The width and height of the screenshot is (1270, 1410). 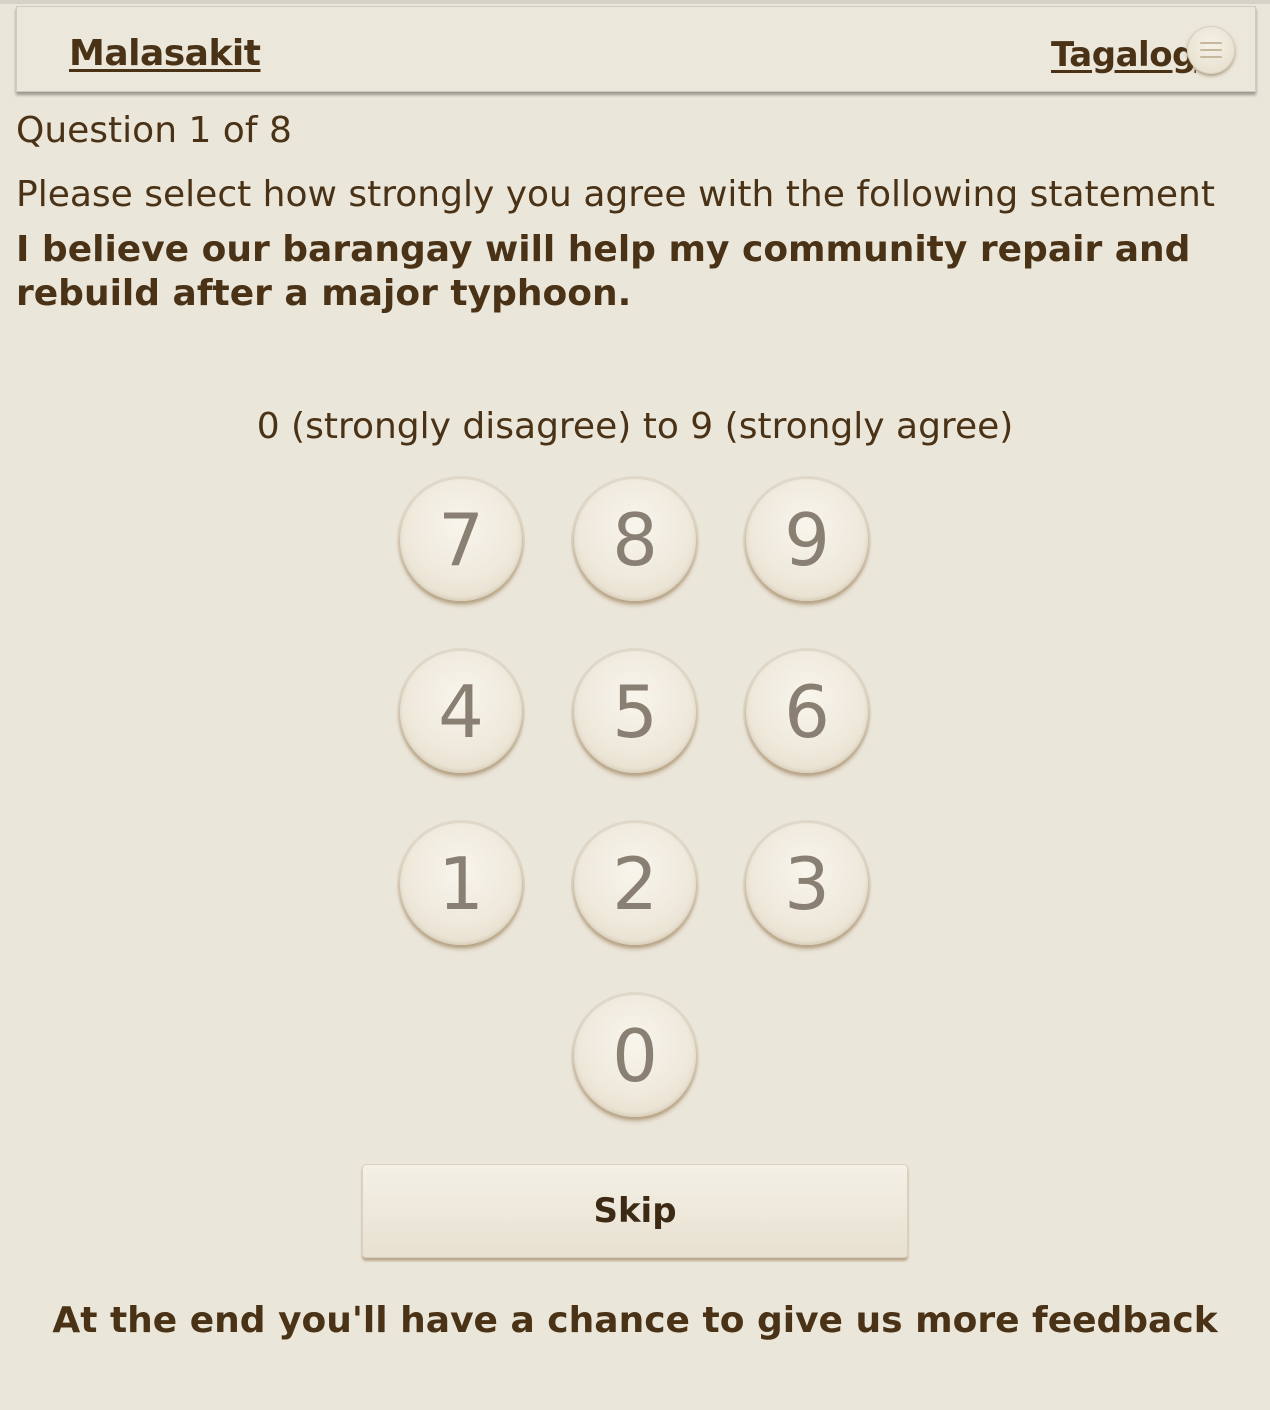 What do you see at coordinates (635, 884) in the screenshot?
I see `keypad-button-2: 2` at bounding box center [635, 884].